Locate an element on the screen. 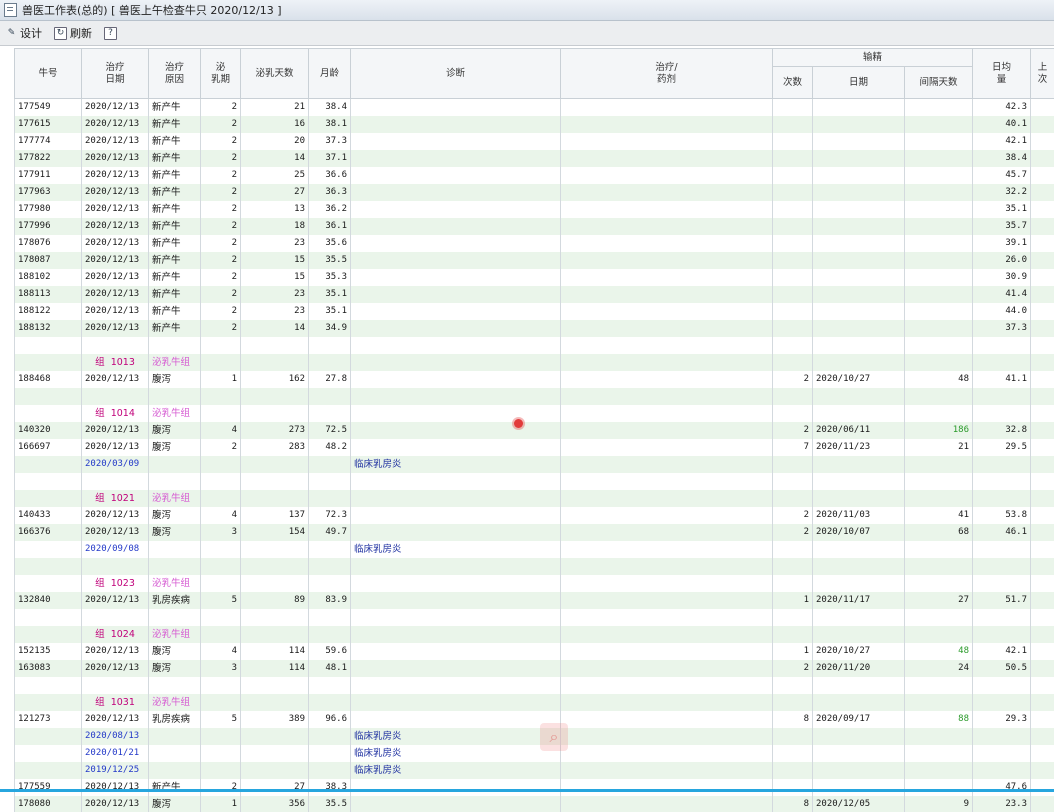 This screenshot has height=812, width=1054. table-row: 177549 2020/12/13 新产牛 2 21 38.4 42.3 is located at coordinates (534, 107).